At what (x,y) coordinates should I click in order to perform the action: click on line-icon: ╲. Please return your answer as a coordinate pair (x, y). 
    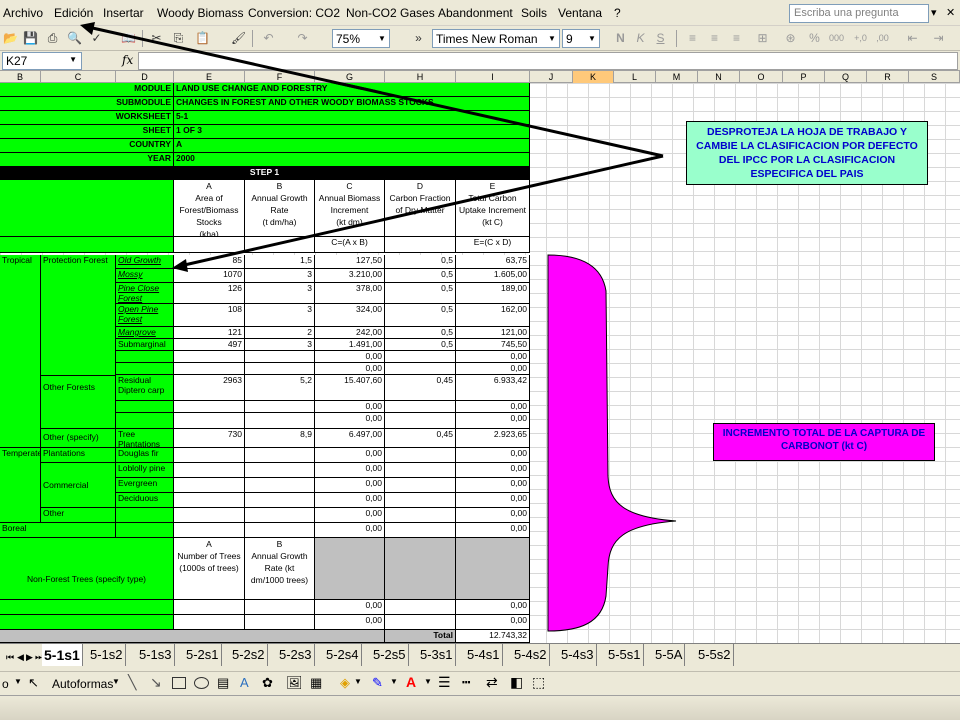
    Looking at the image, I should click on (132, 682).